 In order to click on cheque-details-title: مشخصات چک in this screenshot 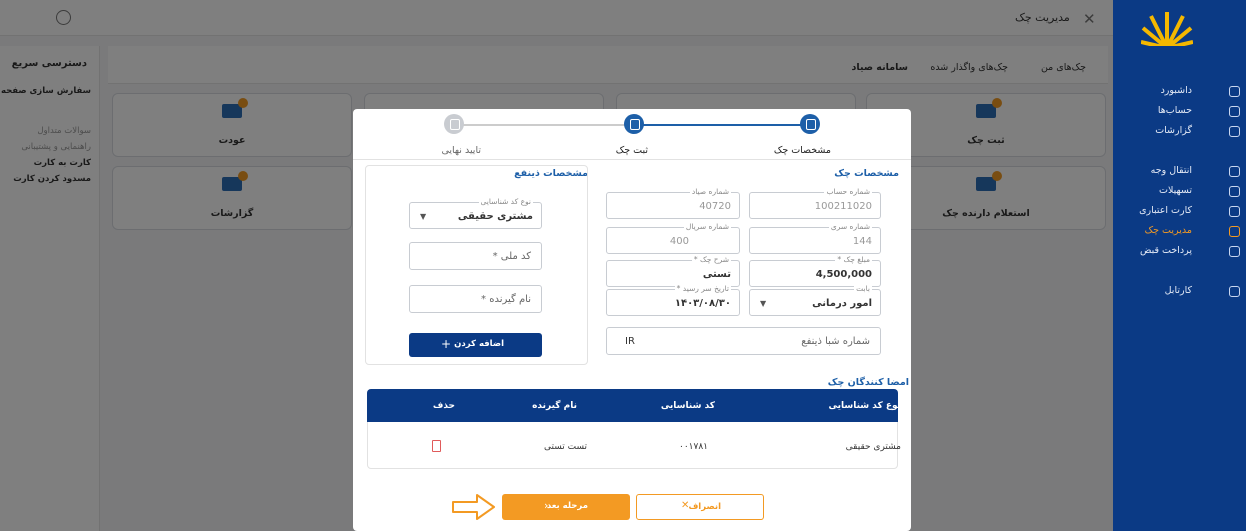, I will do `click(866, 173)`.